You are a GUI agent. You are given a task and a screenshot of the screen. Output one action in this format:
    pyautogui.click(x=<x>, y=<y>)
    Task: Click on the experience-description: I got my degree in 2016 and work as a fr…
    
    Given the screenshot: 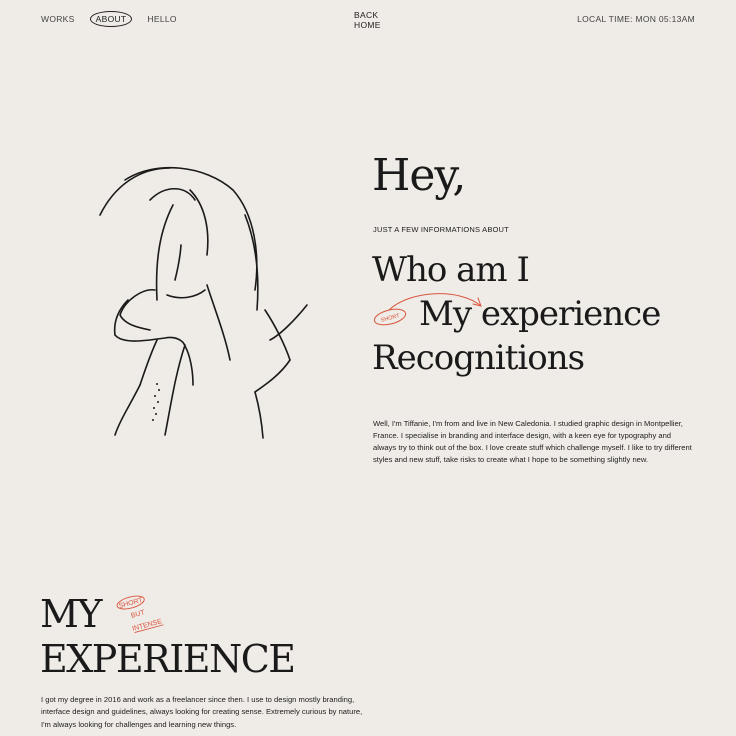 What is the action you would take?
    pyautogui.click(x=202, y=711)
    